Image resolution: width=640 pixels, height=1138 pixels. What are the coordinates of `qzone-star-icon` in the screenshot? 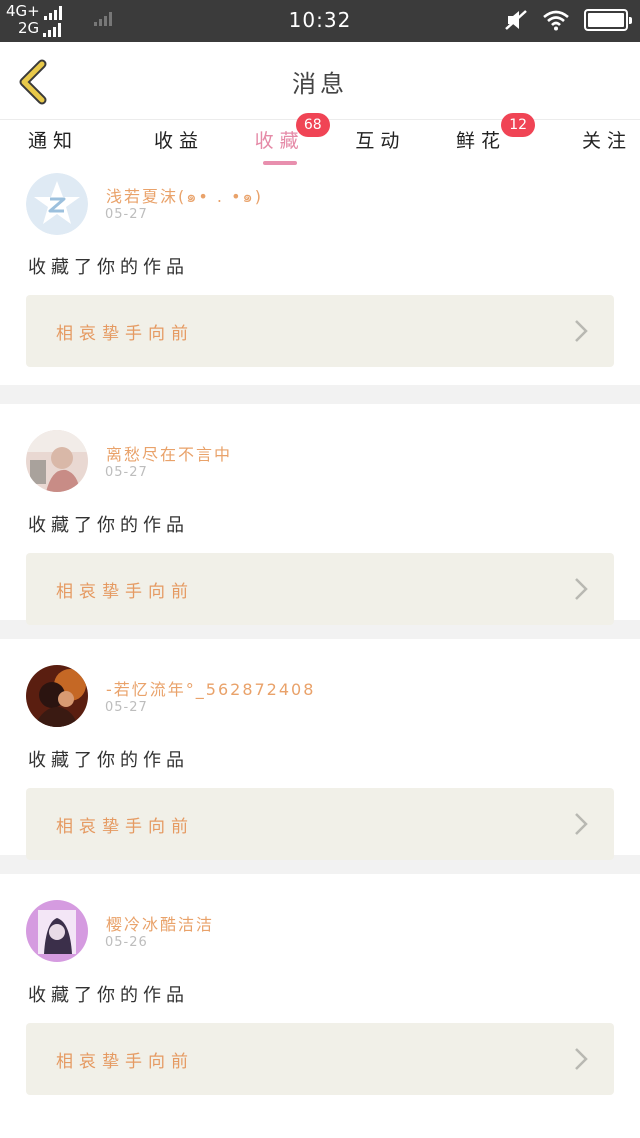 It's located at (57, 204).